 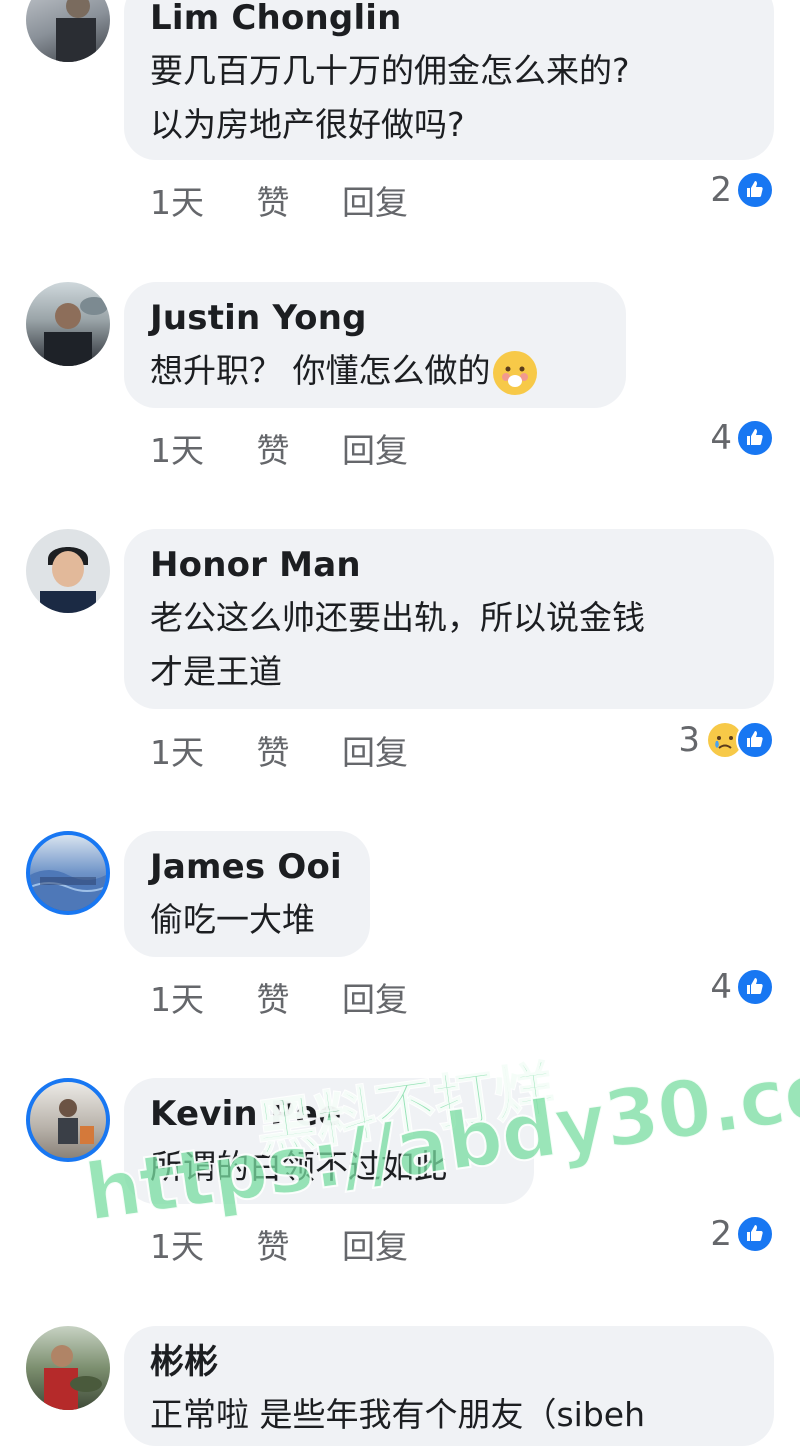 I want to click on commenter-name: Lim Chonglin, so click(x=449, y=19).